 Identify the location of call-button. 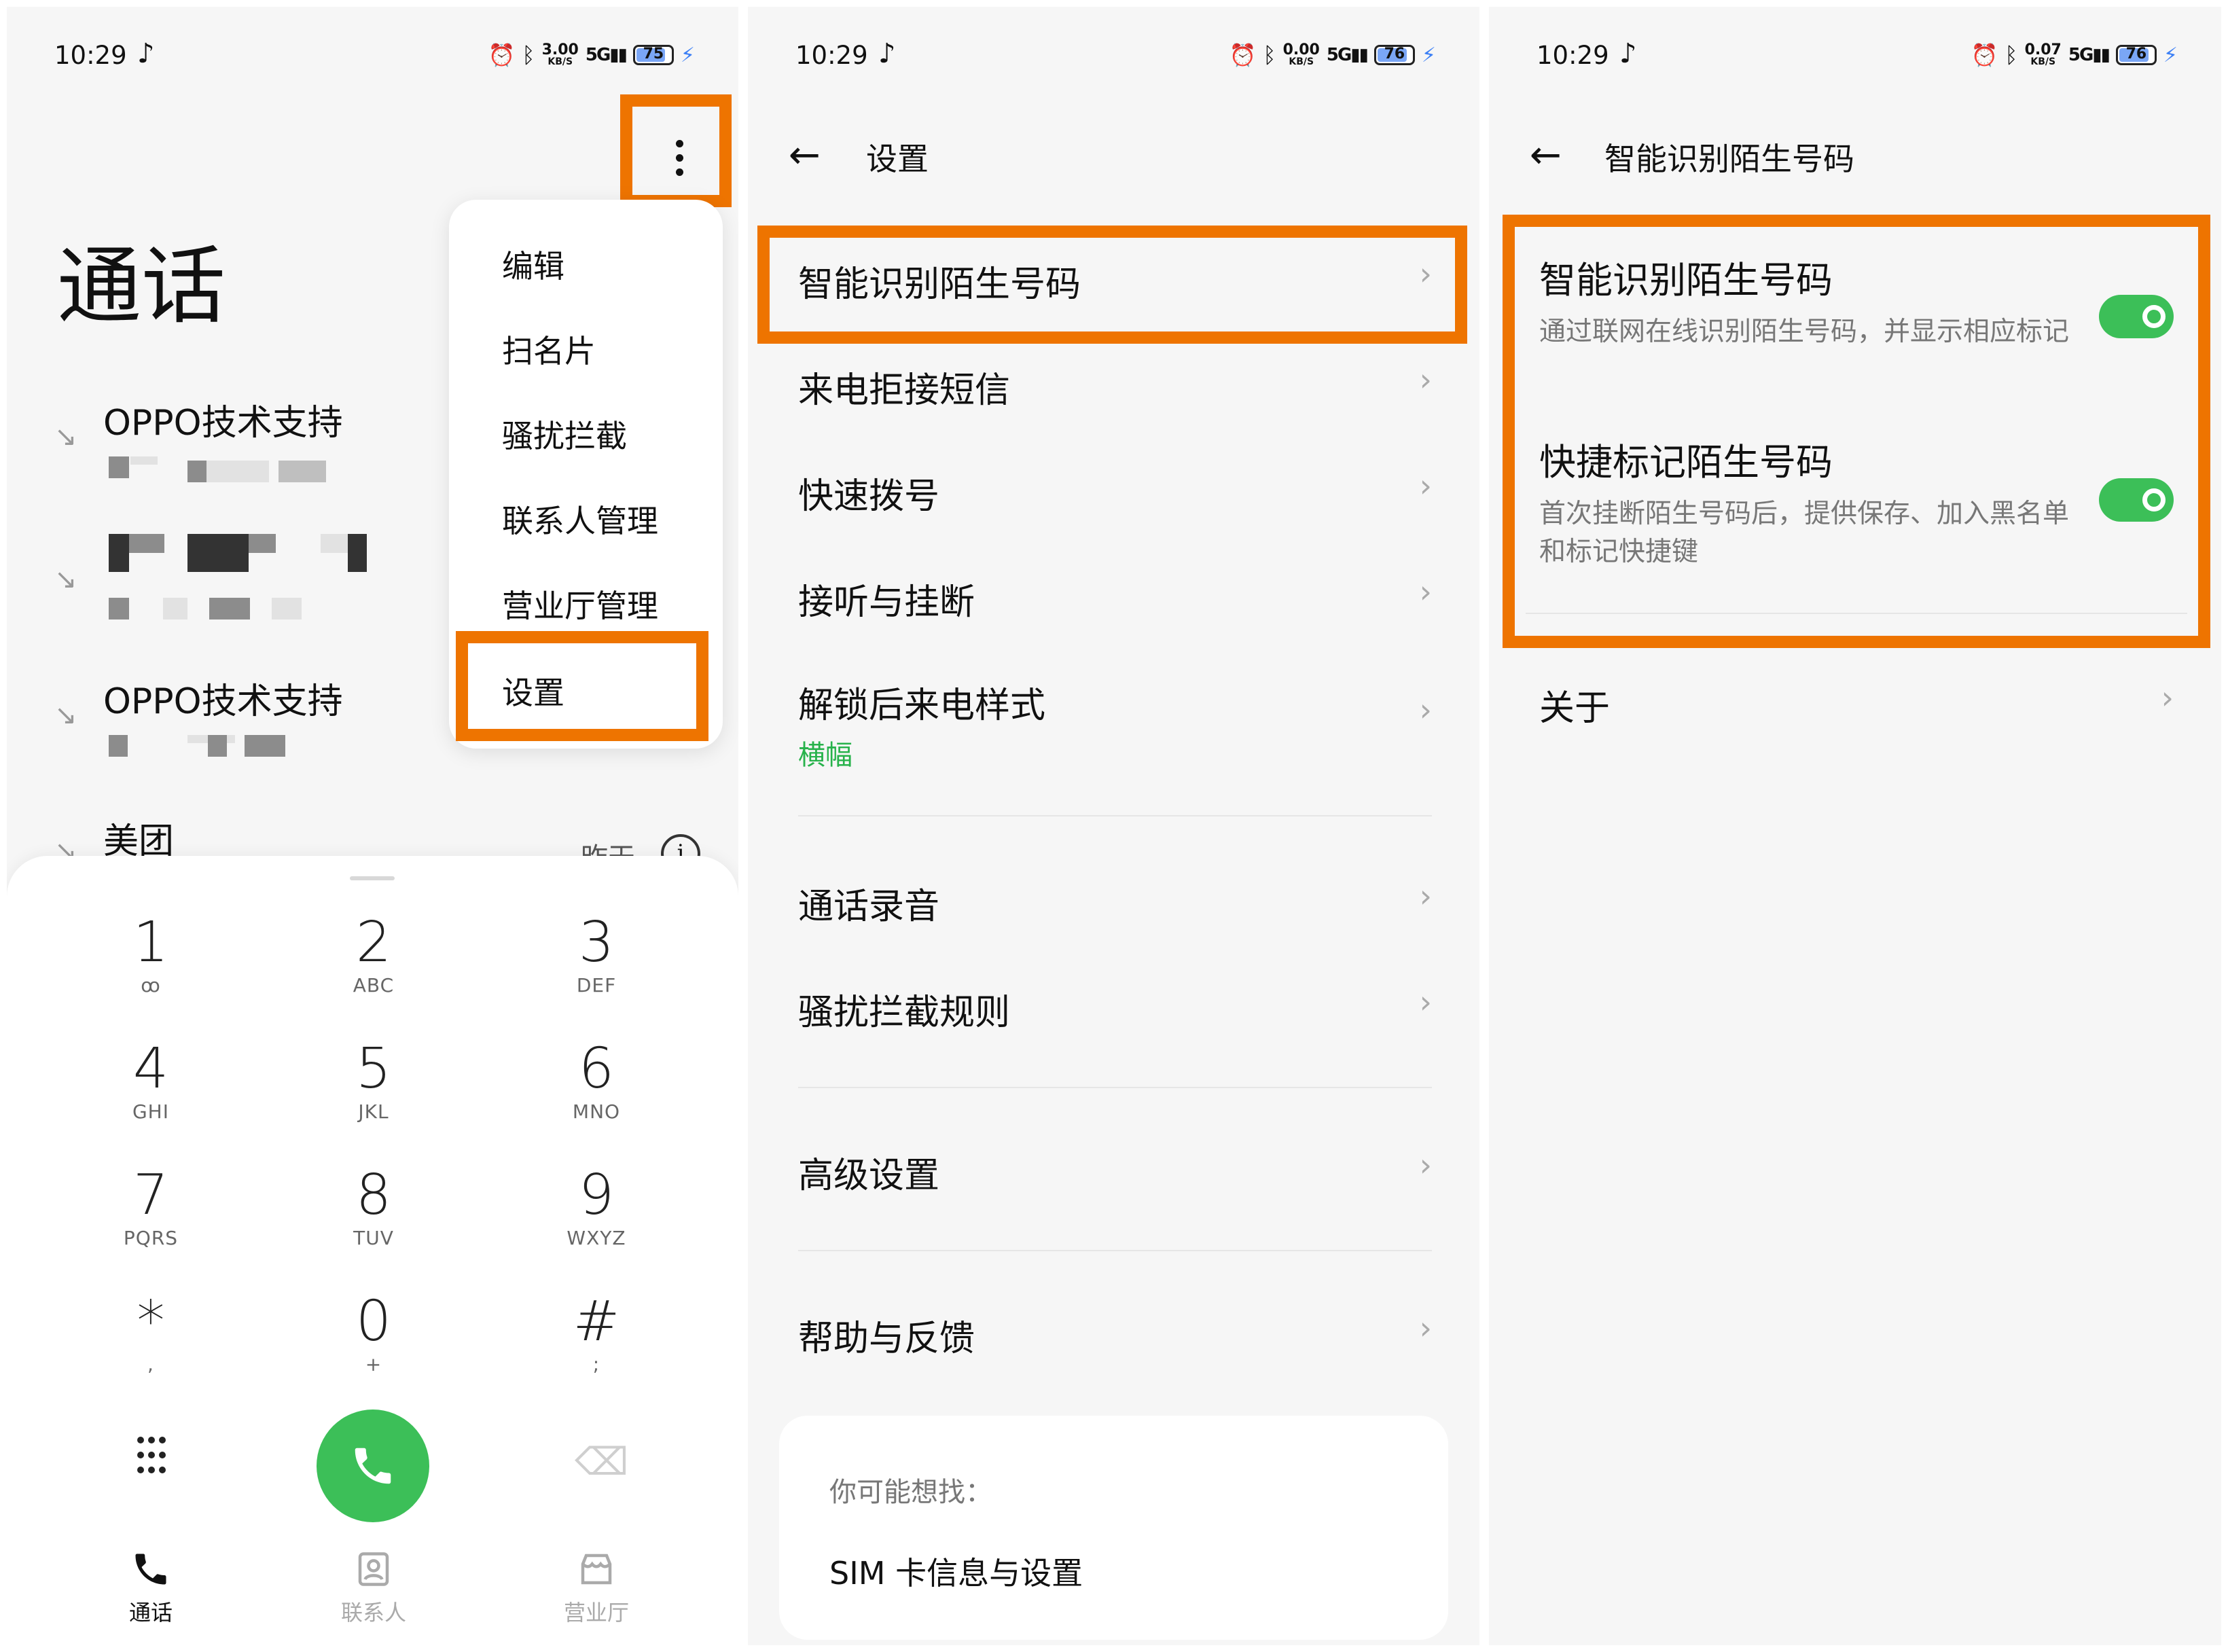
(373, 1465).